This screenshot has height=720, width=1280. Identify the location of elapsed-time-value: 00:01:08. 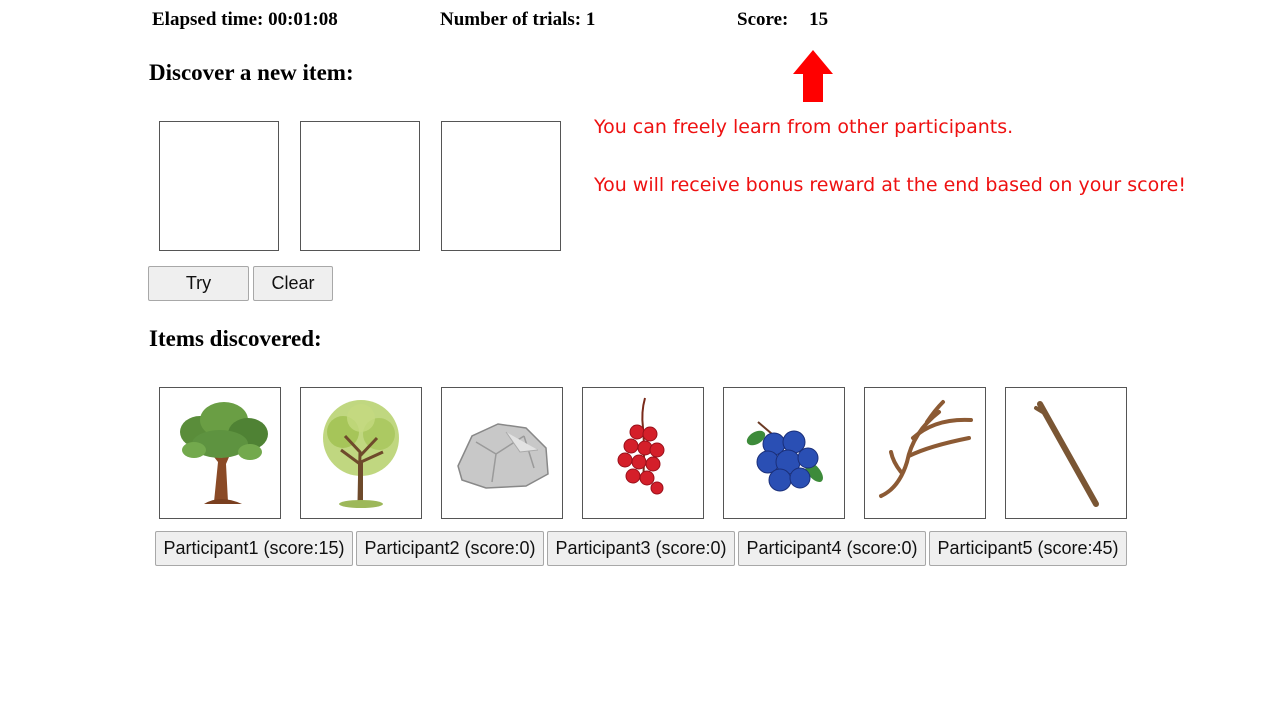
(303, 19).